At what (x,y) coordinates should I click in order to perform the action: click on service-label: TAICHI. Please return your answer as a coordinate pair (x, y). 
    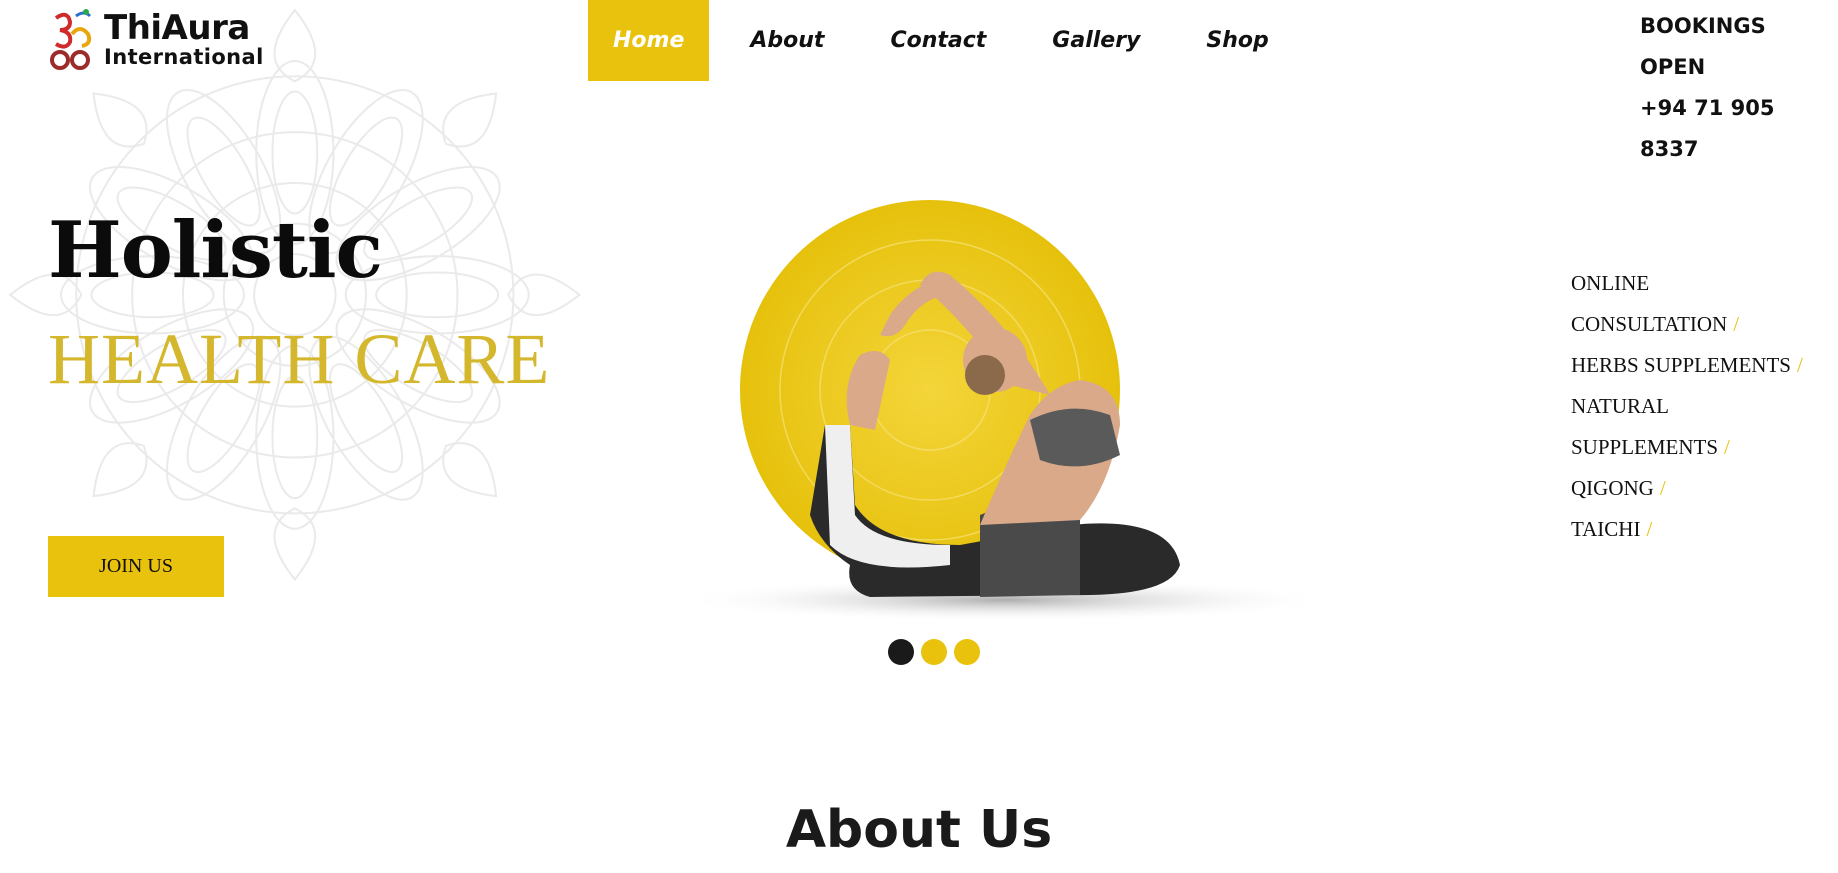
    Looking at the image, I should click on (1606, 529).